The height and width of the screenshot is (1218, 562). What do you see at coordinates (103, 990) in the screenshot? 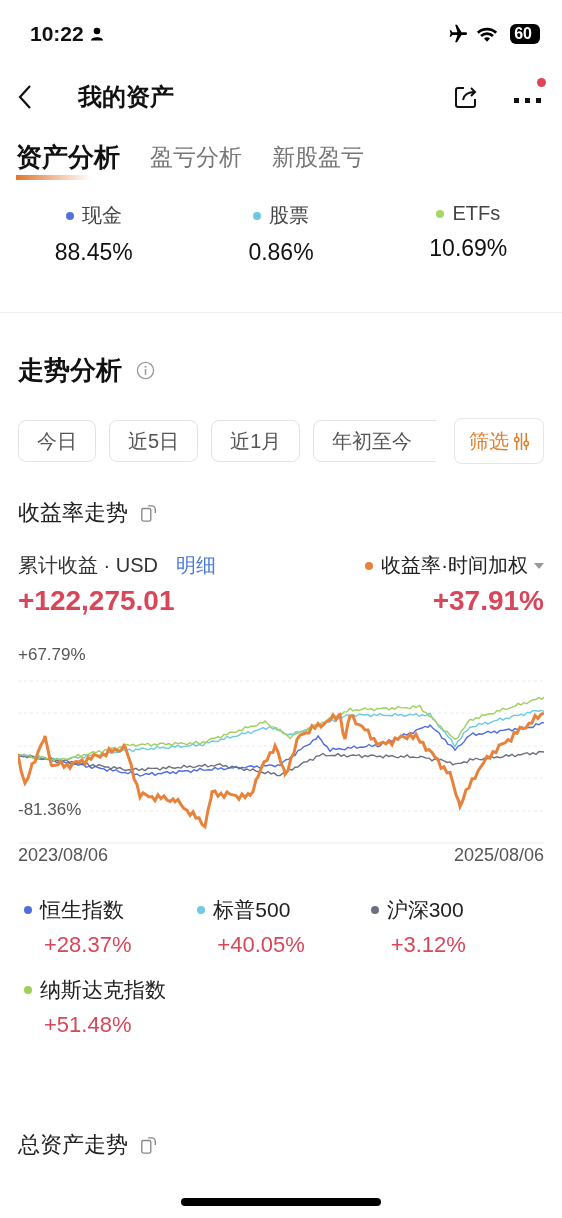
I see `index-name: 纳斯达克指数` at bounding box center [103, 990].